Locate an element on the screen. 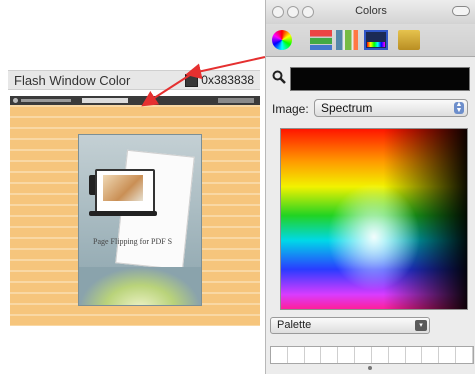  preview-search-box is located at coordinates (105, 100).